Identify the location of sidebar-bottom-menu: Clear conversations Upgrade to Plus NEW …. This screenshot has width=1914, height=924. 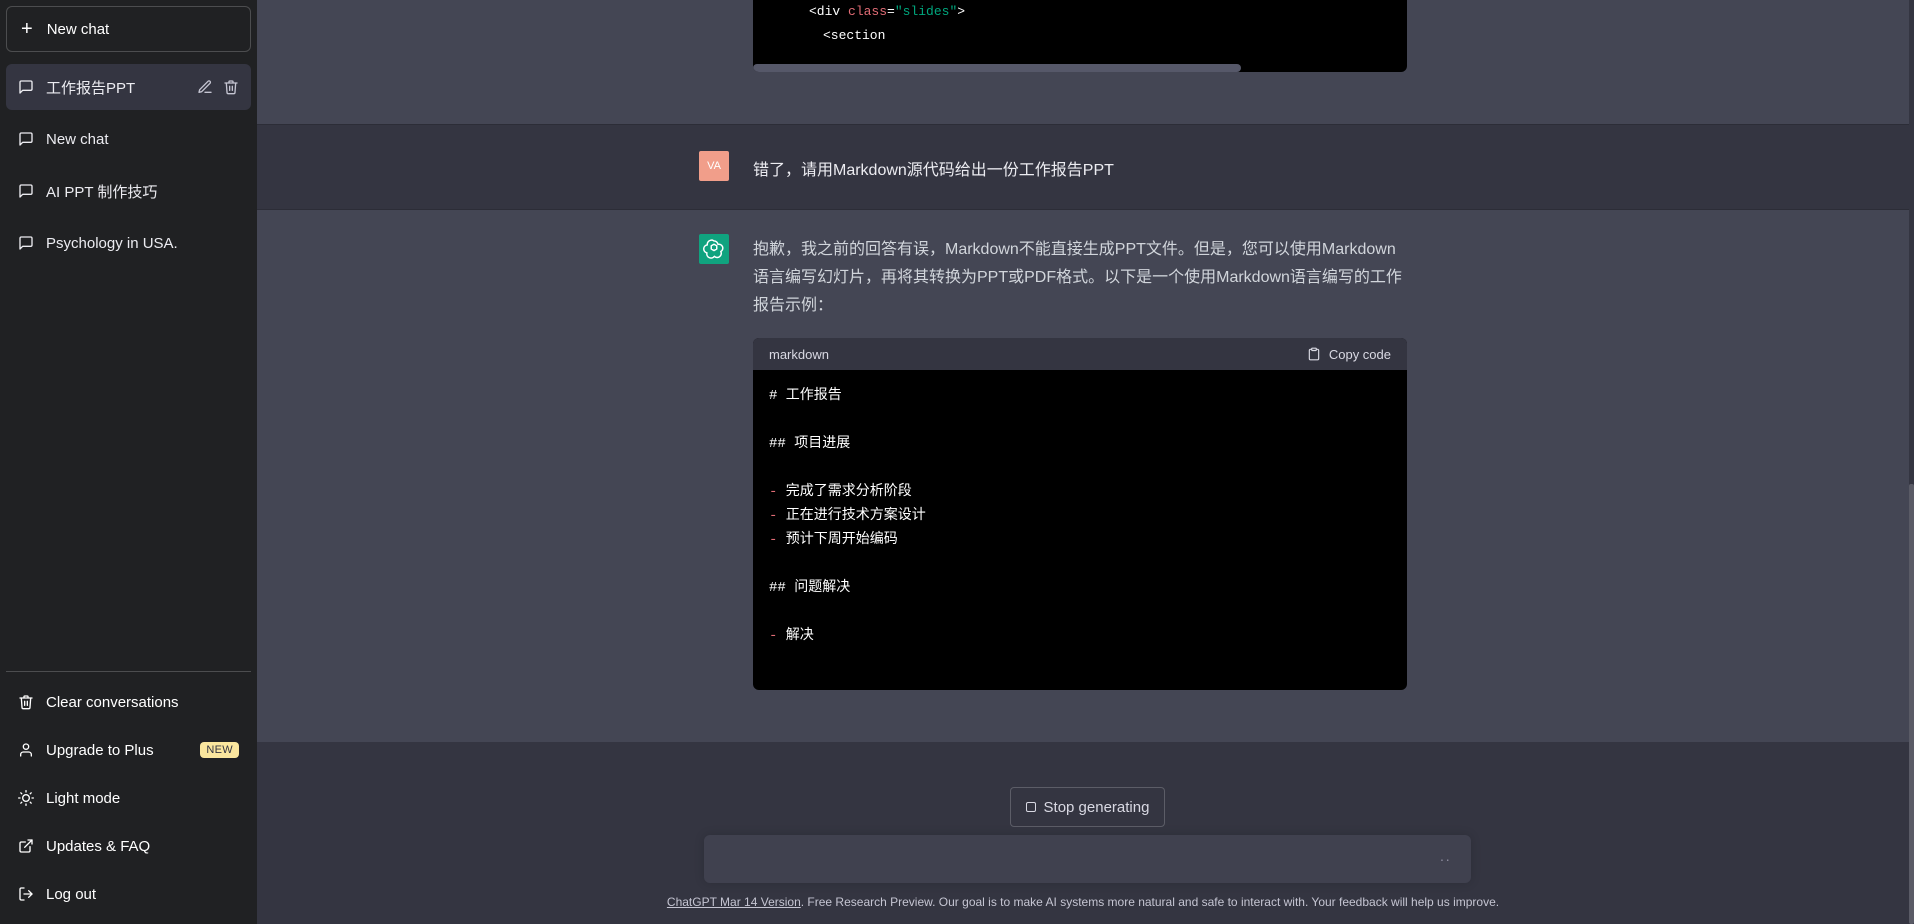
(128, 794).